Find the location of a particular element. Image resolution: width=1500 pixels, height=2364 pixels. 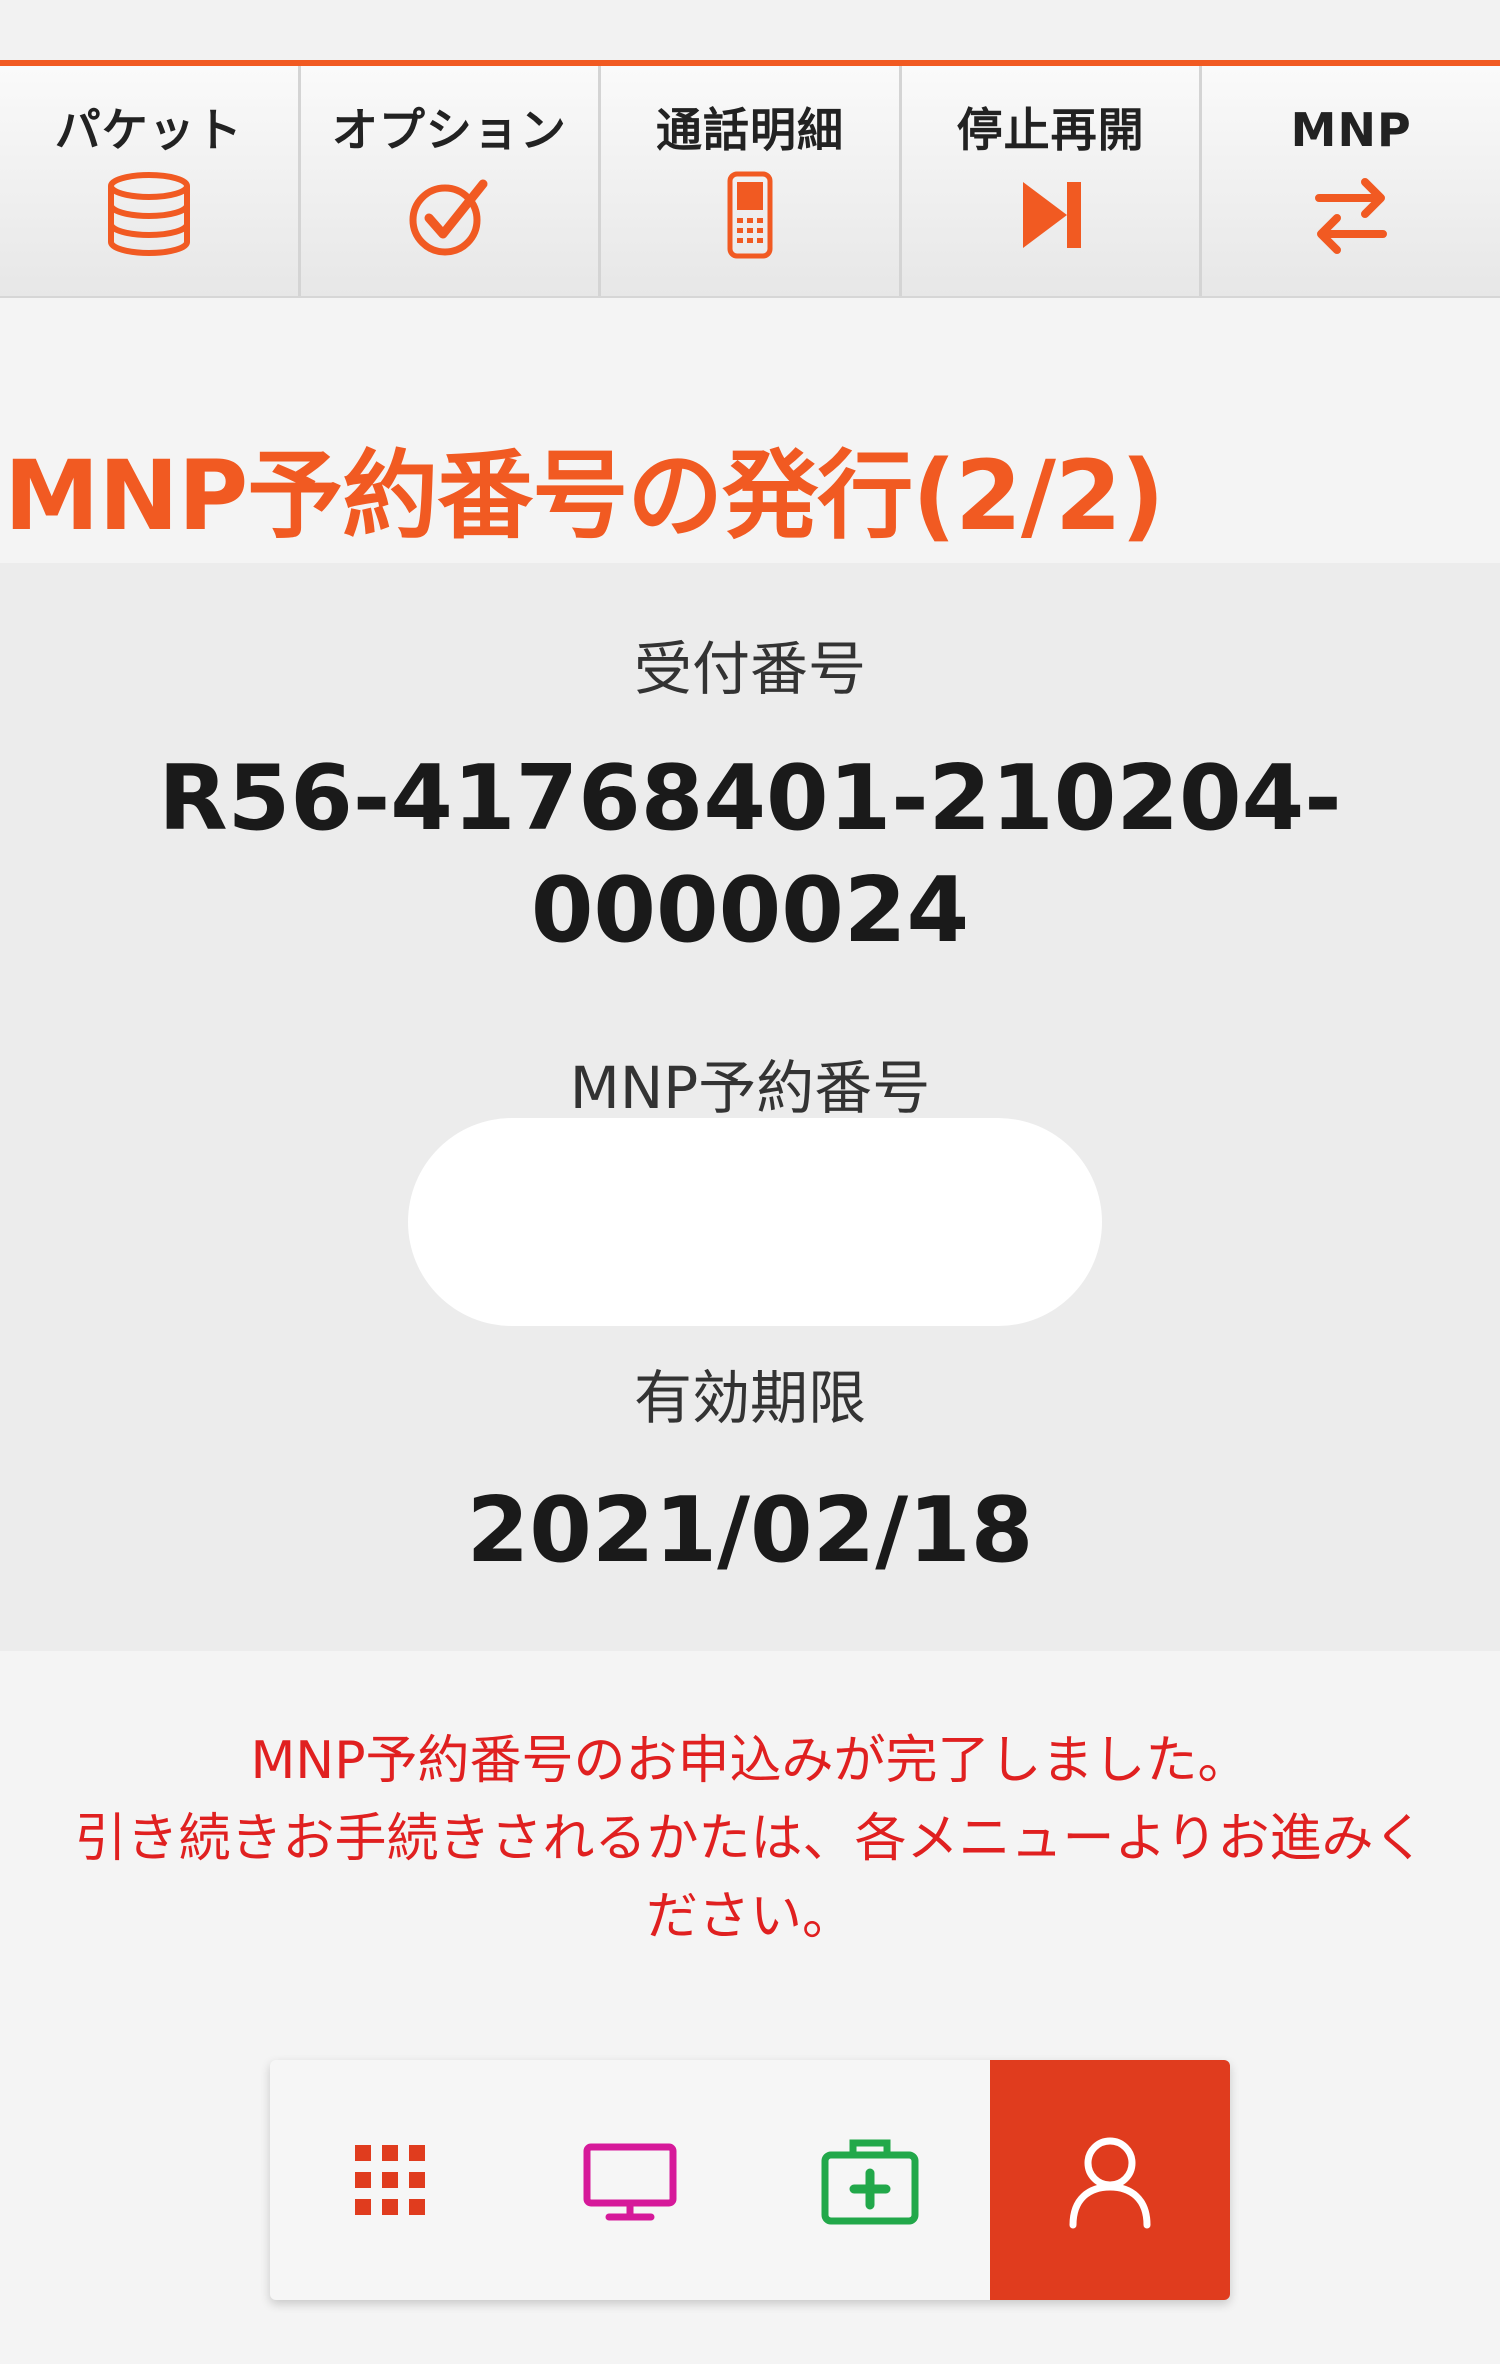

swap-arrows-icon is located at coordinates (1351, 216).